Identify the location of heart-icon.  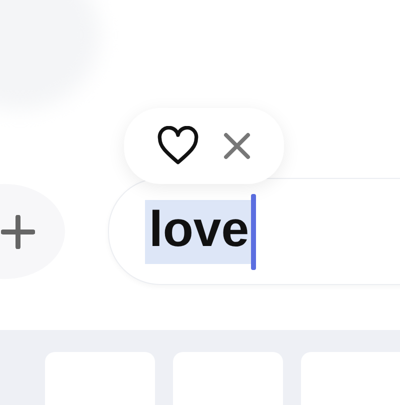
(178, 146).